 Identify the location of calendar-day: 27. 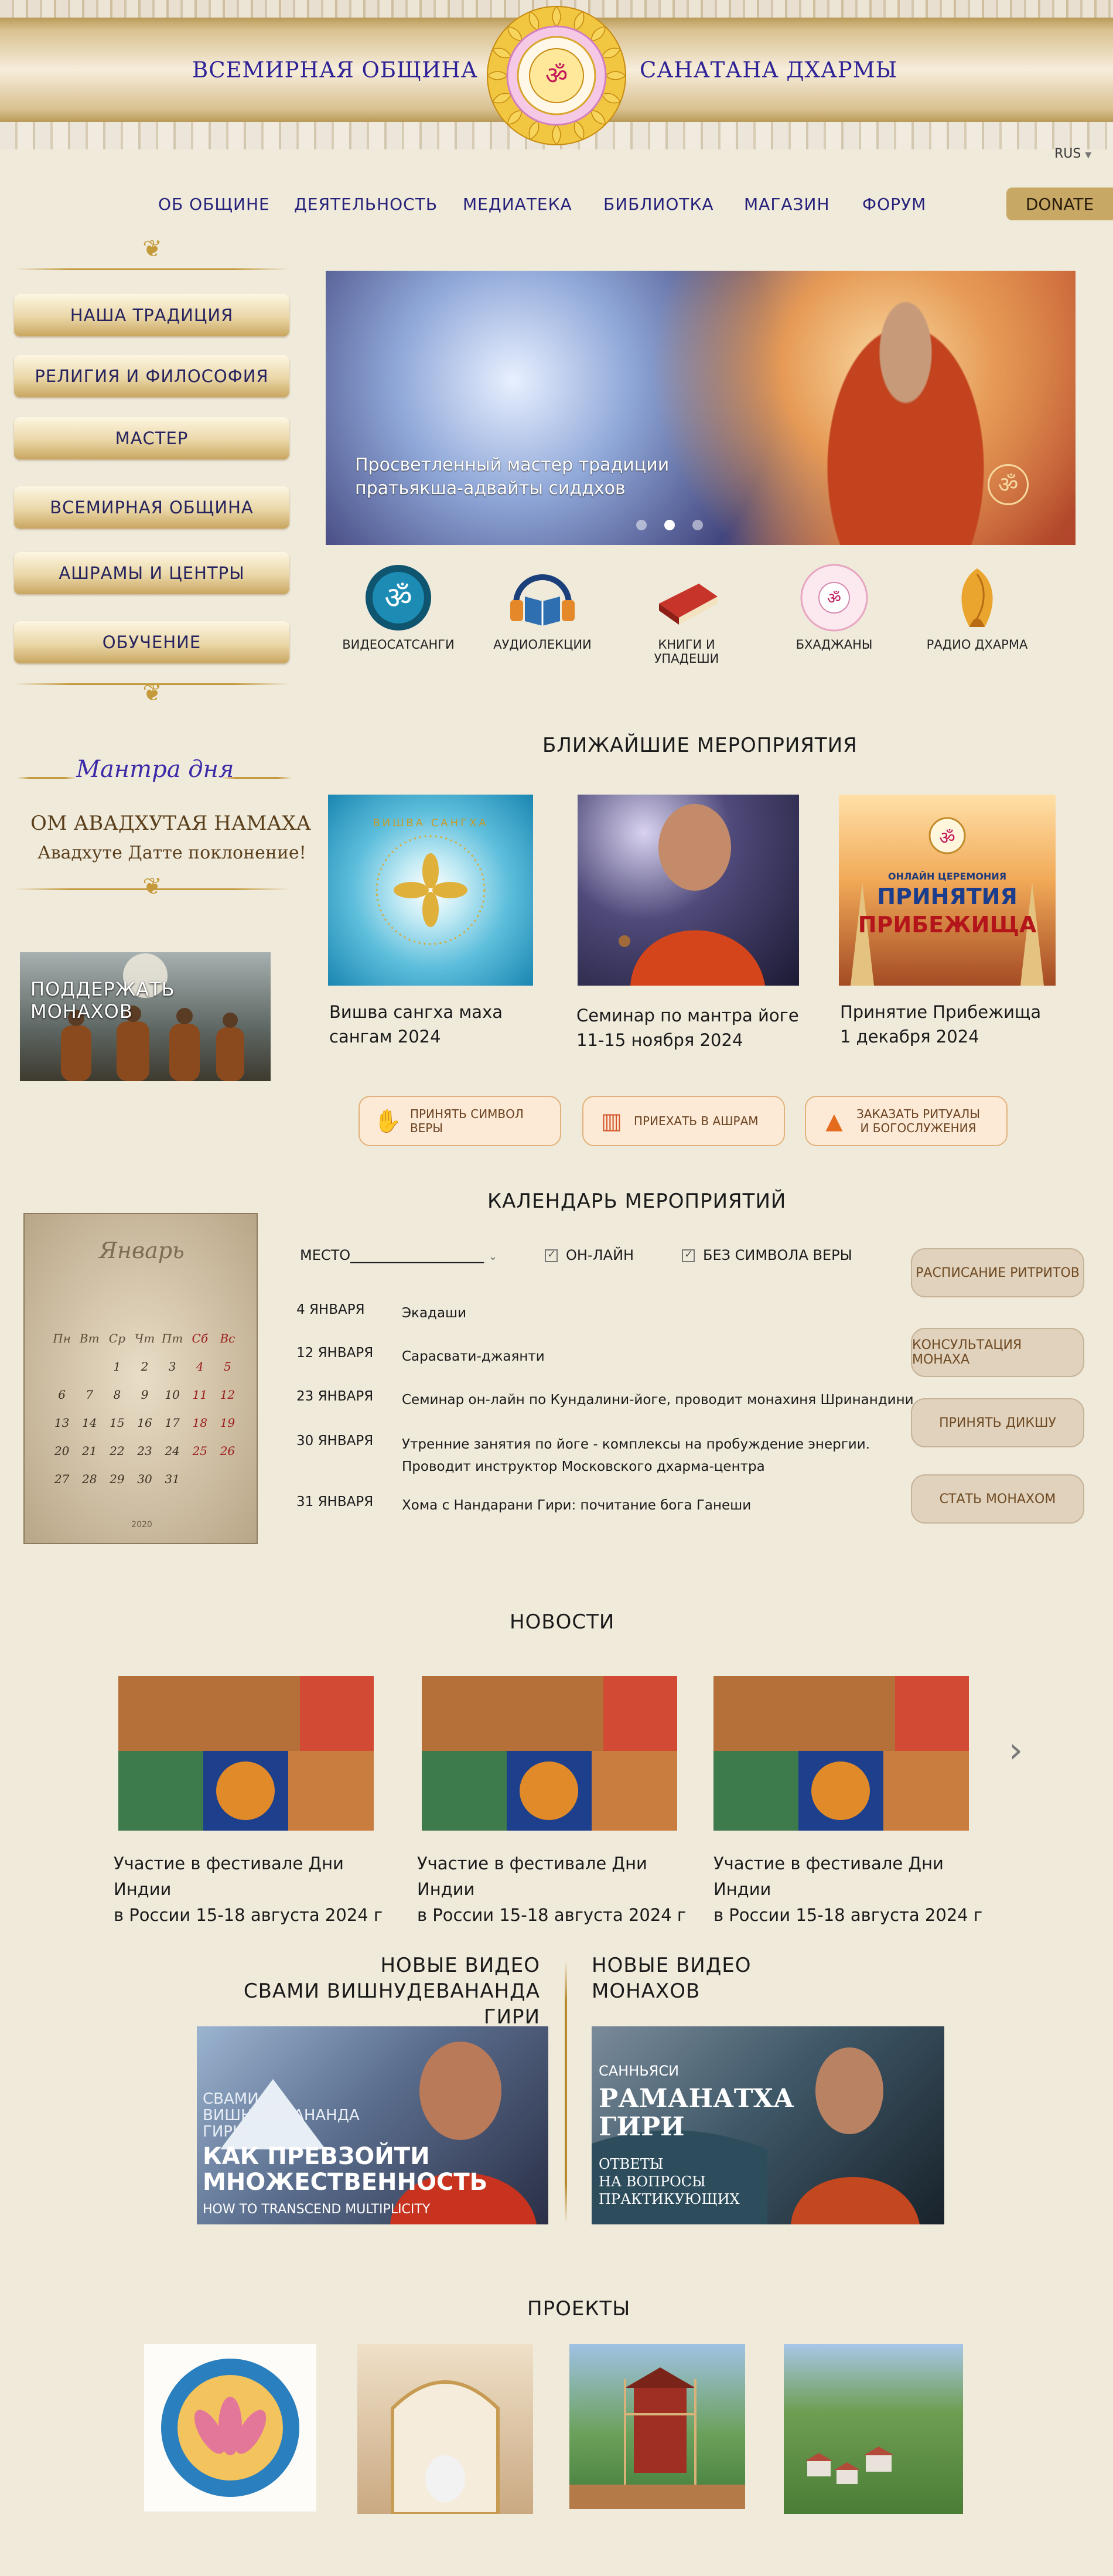
(62, 1479).